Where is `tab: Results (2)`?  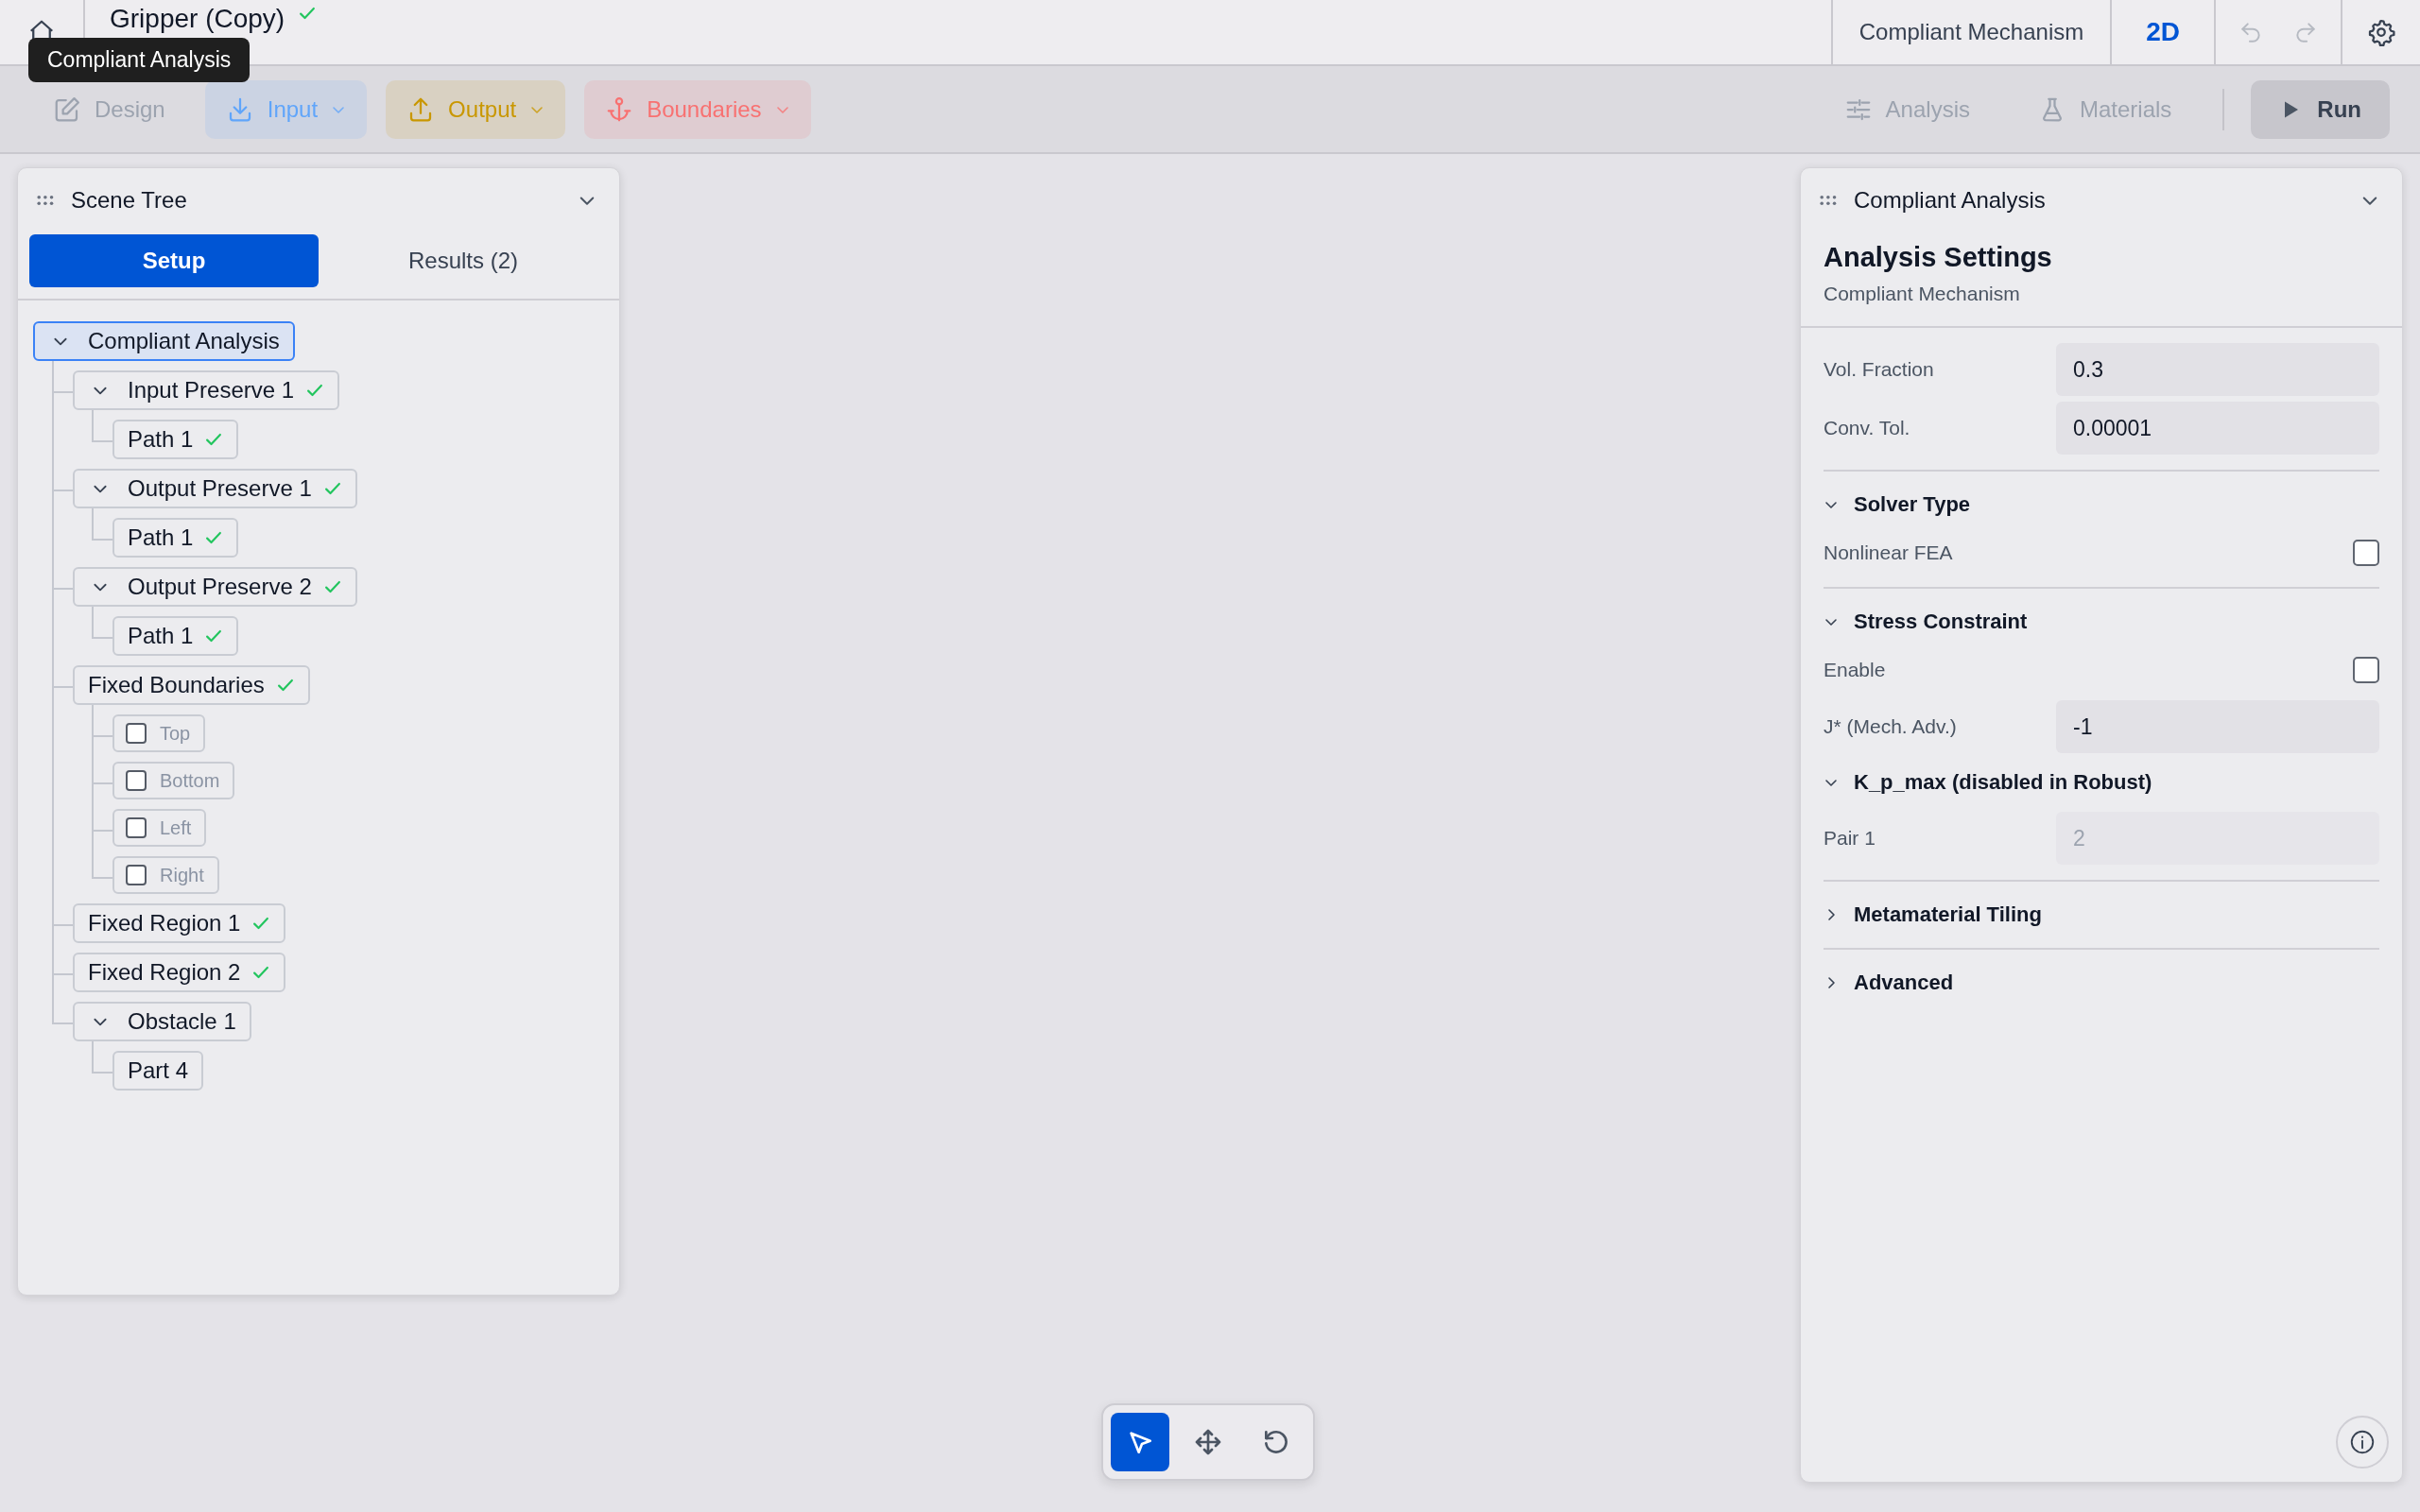 tab: Results (2) is located at coordinates (463, 260).